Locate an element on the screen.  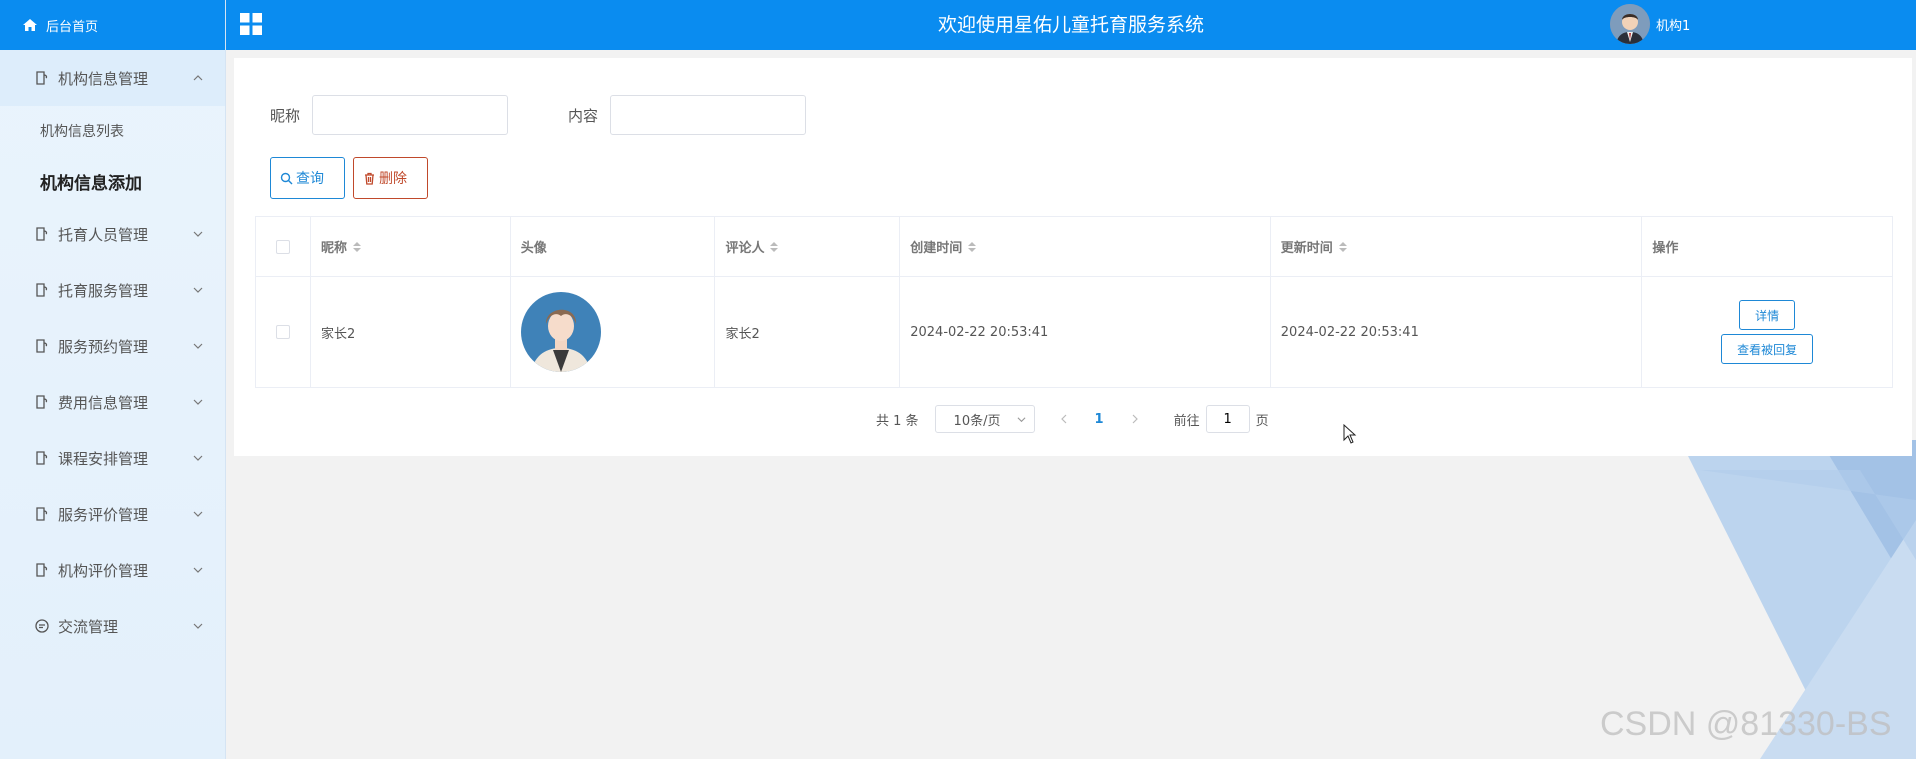
cell-avatar is located at coordinates (613, 332).